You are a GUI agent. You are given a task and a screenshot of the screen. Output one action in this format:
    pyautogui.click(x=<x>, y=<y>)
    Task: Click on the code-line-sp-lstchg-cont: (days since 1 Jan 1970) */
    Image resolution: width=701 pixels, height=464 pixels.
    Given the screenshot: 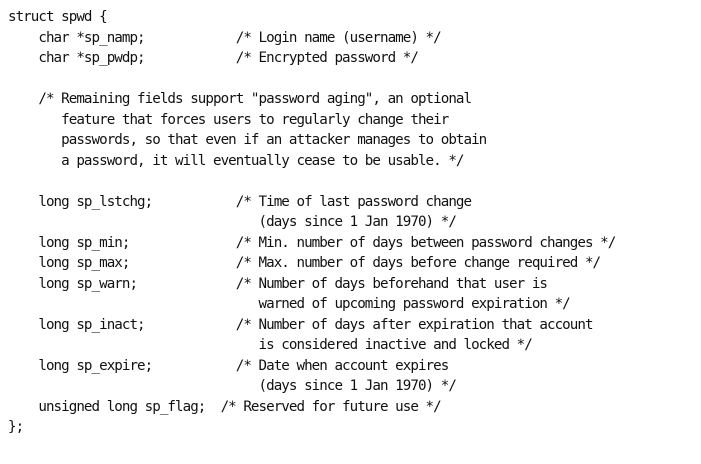 What is the action you would take?
    pyautogui.click(x=232, y=222)
    